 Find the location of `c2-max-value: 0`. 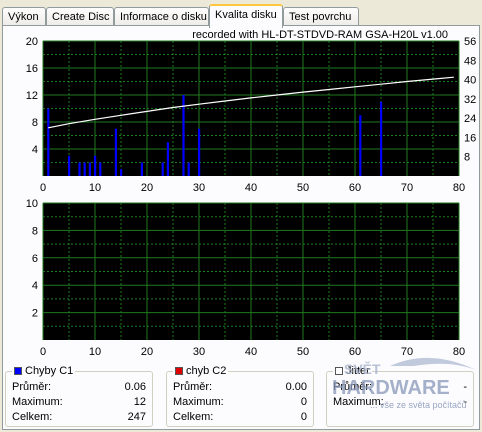

c2-max-value: 0 is located at coordinates (303, 402).